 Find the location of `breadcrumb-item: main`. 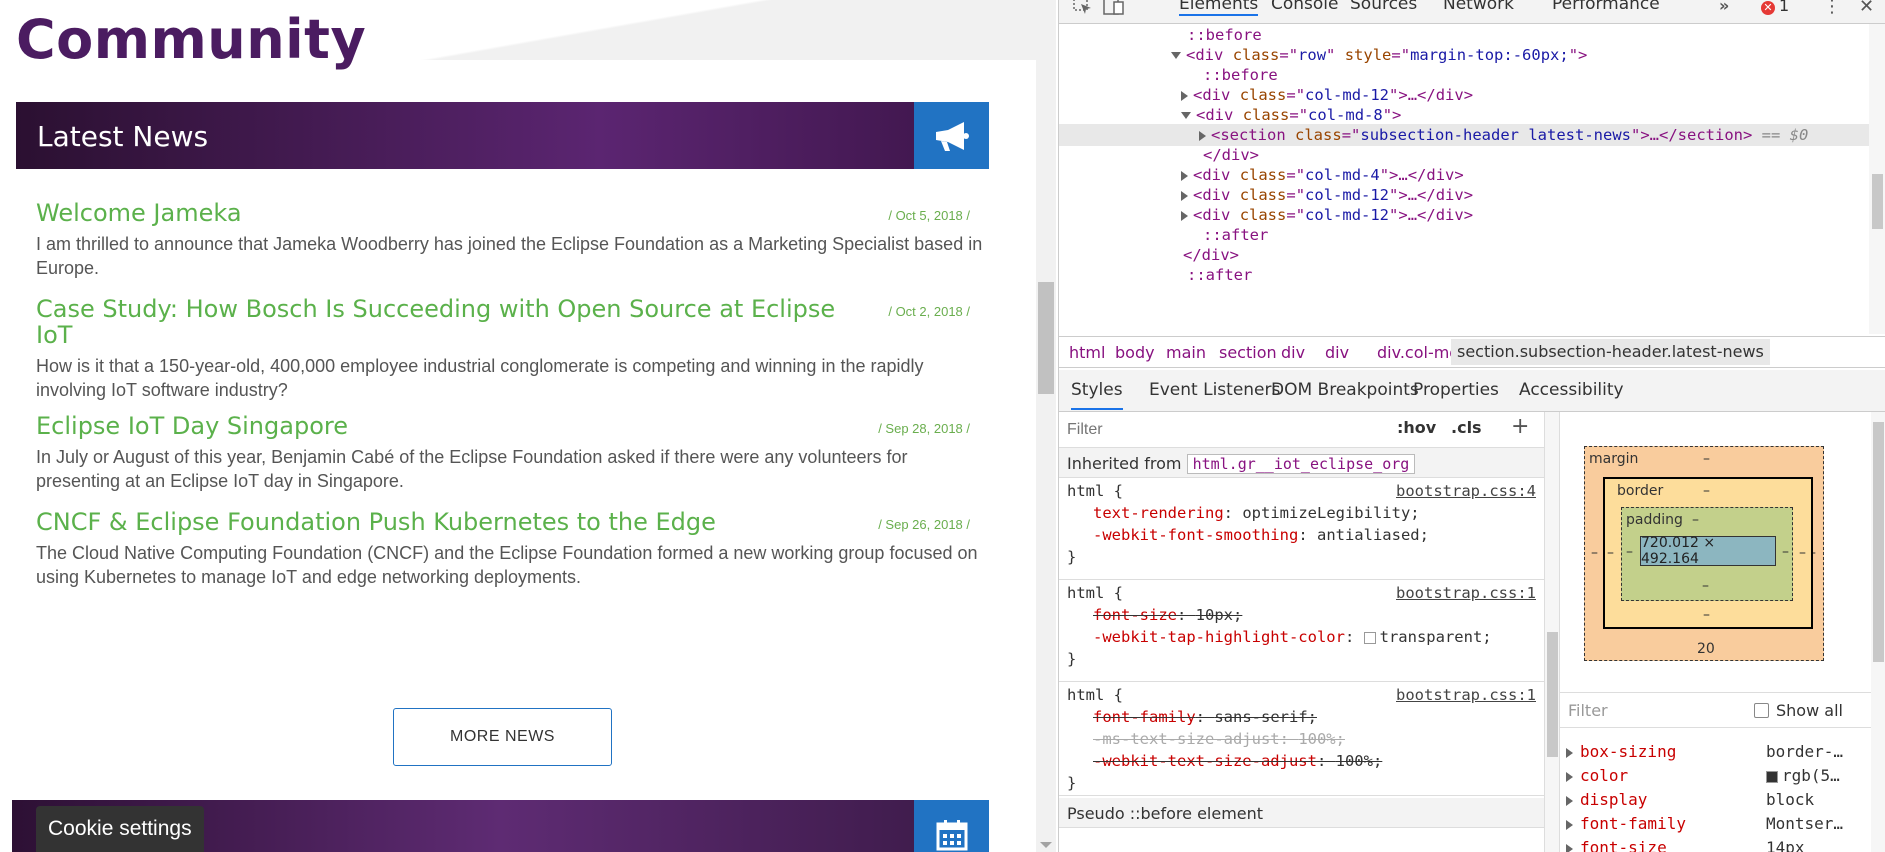

breadcrumb-item: main is located at coordinates (1186, 352).